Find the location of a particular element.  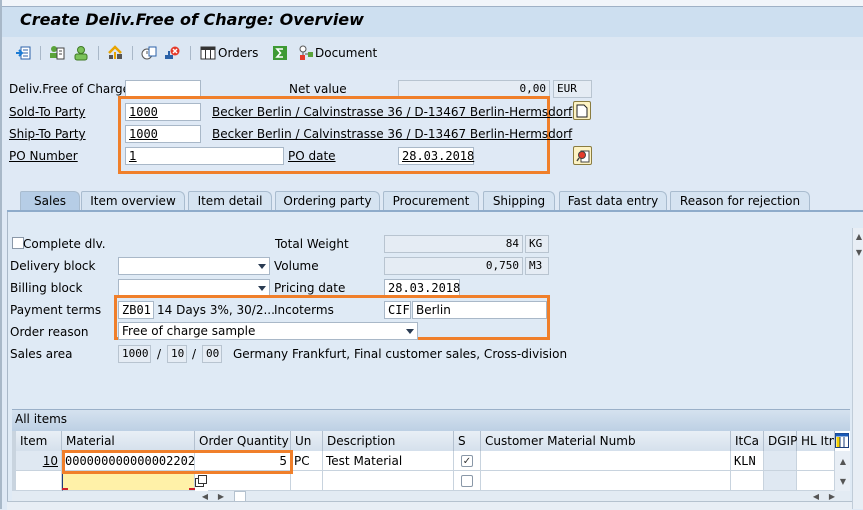

search-document-icon is located at coordinates (582, 156).